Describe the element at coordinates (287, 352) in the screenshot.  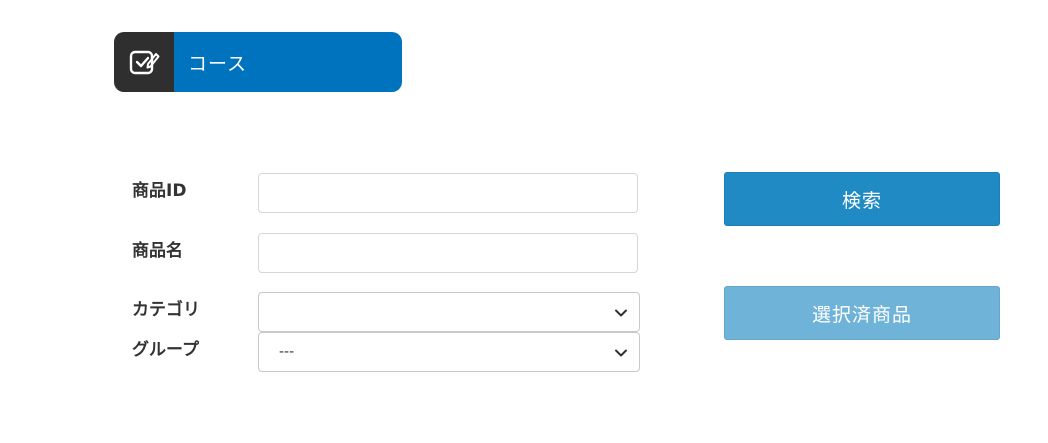
I see `group-selected-value: ---` at that location.